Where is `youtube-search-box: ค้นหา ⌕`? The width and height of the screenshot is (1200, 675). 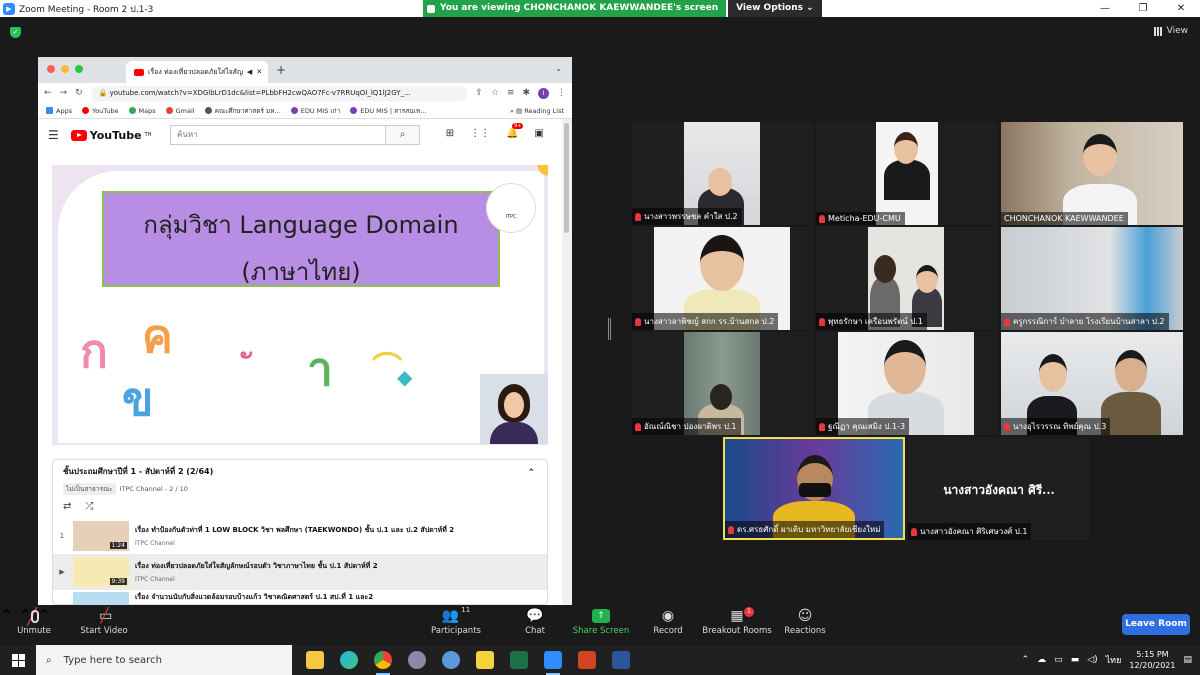
youtube-search-box: ค้นหา ⌕ is located at coordinates (295, 135).